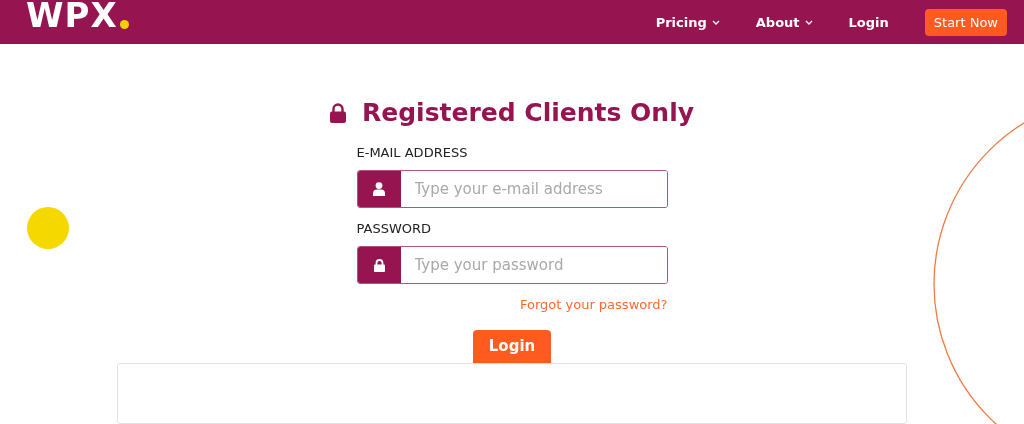 The width and height of the screenshot is (1024, 424). Describe the element at coordinates (528, 112) in the screenshot. I see `page-title: Registered Clients Only` at that location.